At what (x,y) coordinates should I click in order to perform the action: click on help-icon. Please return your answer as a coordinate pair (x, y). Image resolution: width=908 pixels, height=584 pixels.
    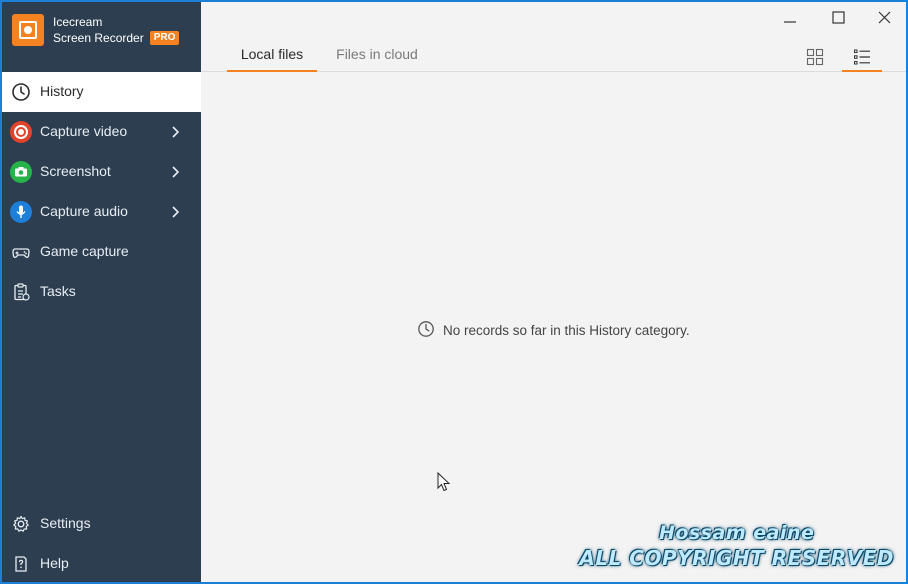
    Looking at the image, I should click on (21, 564).